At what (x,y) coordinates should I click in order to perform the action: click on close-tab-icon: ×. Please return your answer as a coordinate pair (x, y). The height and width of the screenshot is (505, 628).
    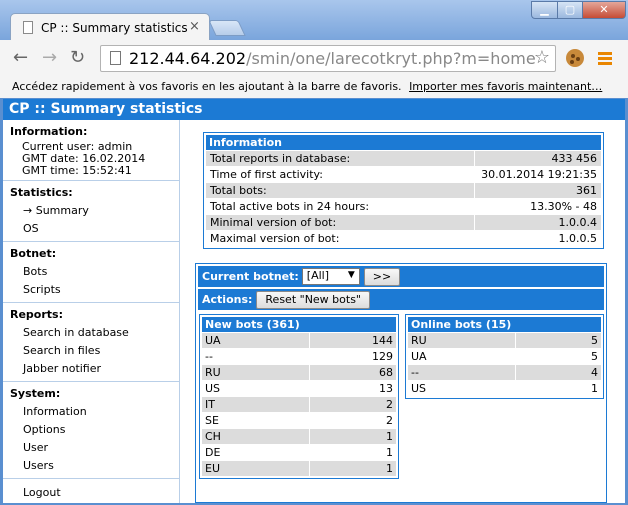
    Looking at the image, I should click on (194, 26).